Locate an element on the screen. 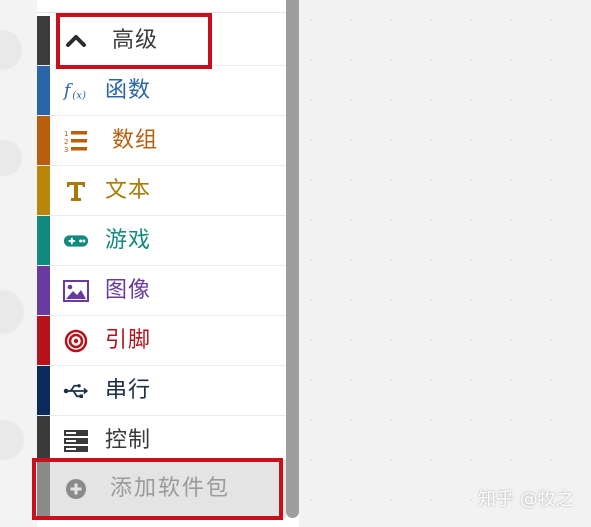 Image resolution: width=591 pixels, height=527 pixels. highlight-advanced is located at coordinates (134, 41).